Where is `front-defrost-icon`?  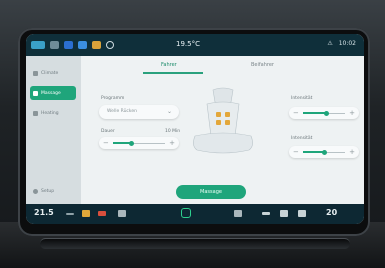 front-defrost-icon is located at coordinates (302, 213).